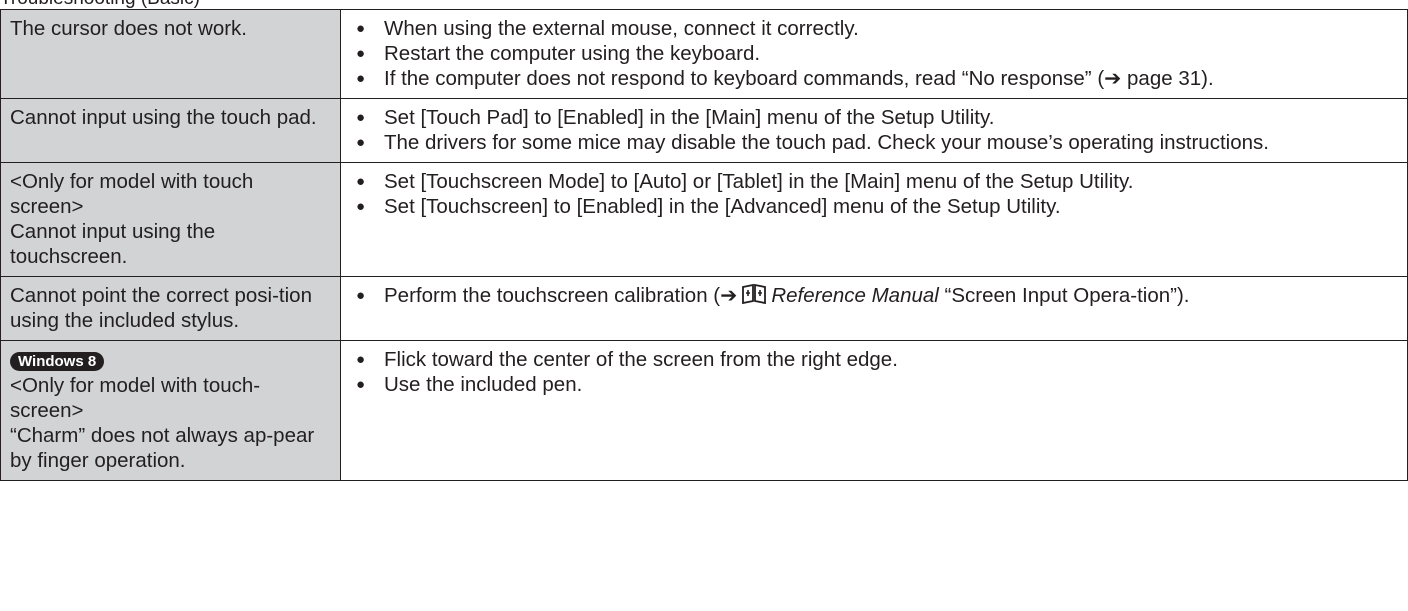 This screenshot has height=611, width=1408. I want to click on reference-manual-icon, so click(754, 294).